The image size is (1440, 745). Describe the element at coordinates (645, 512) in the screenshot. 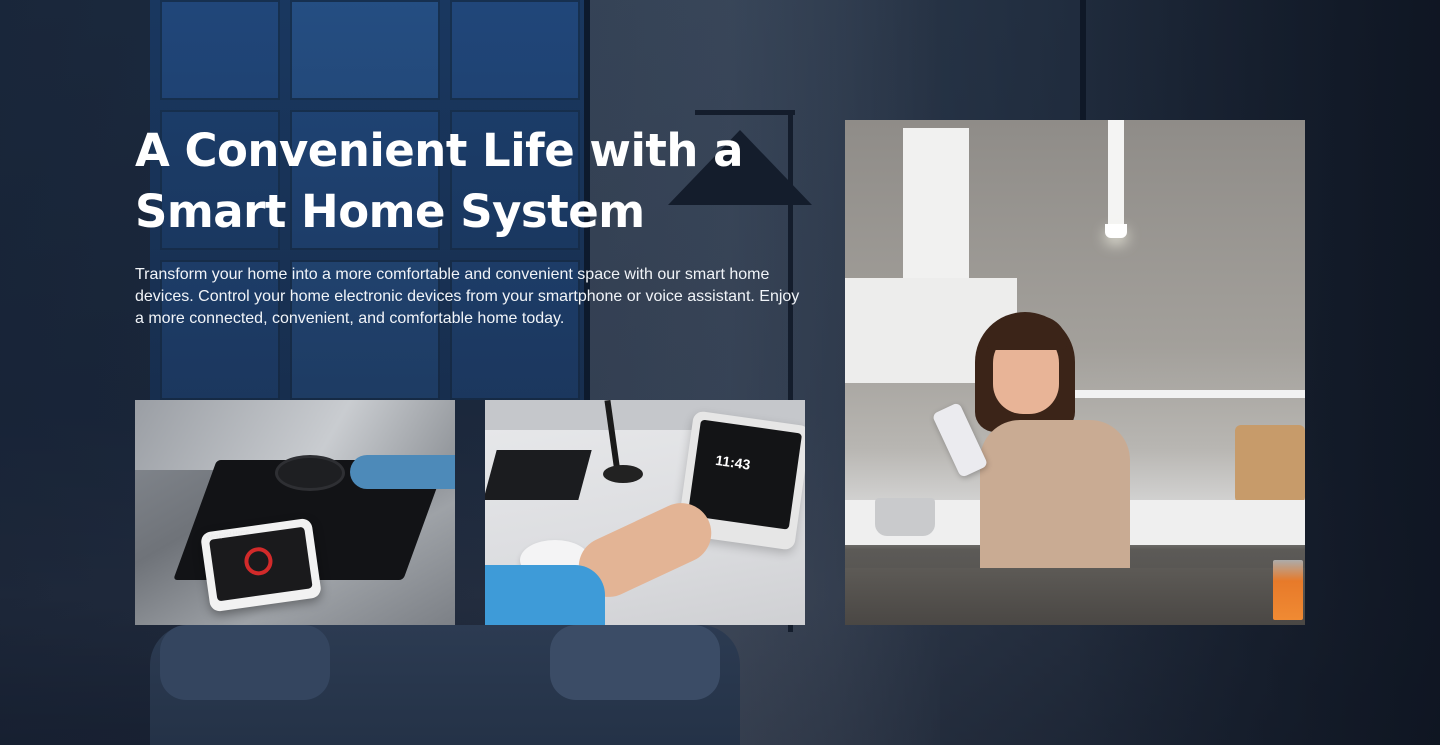

I see `photo-desk-tablet: 11:43` at that location.